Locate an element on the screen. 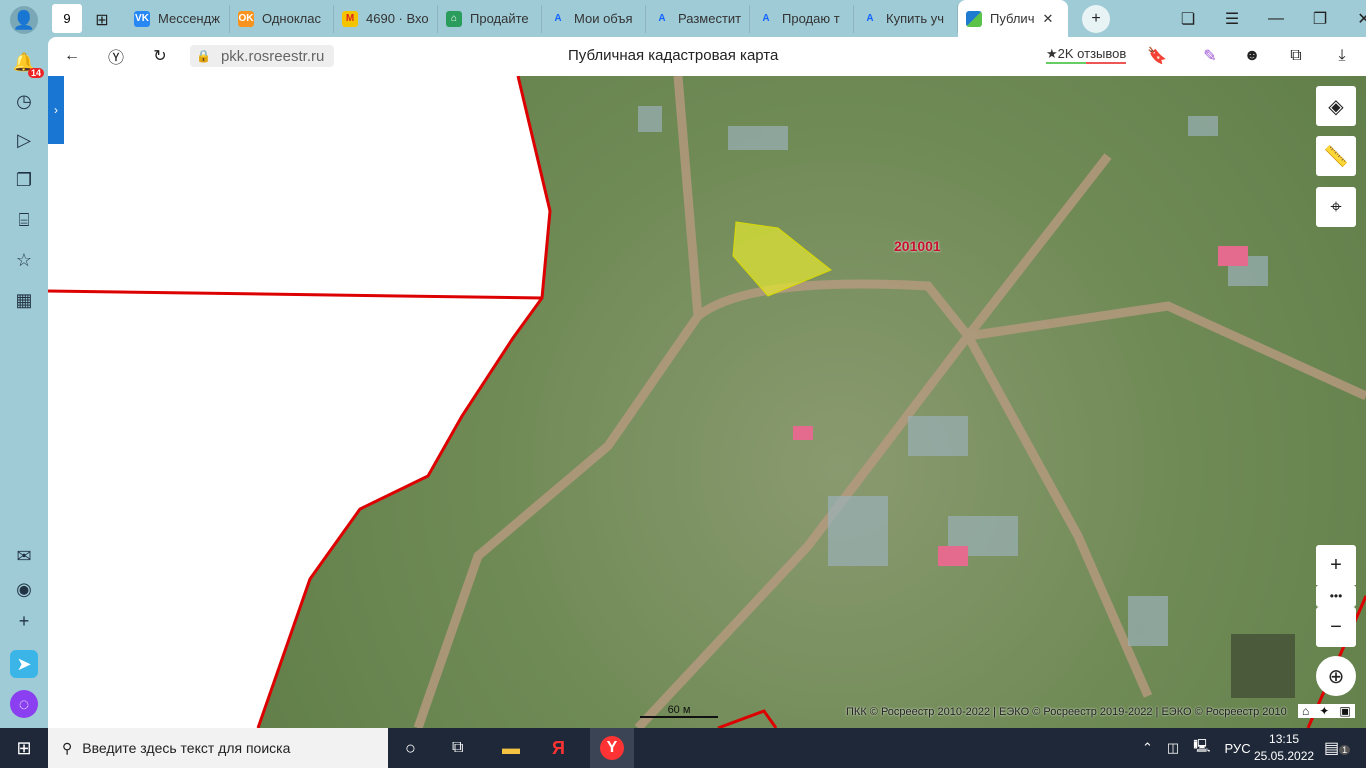 The width and height of the screenshot is (1366, 768). time: 13:15 is located at coordinates (1284, 739).